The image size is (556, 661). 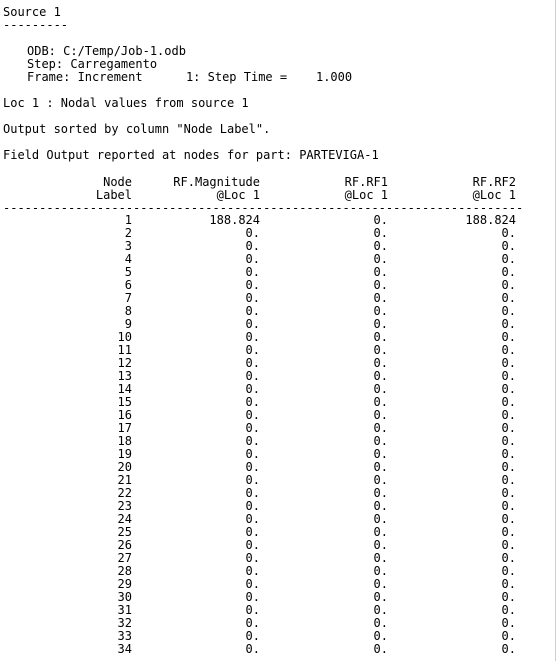 What do you see at coordinates (278, 298) in the screenshot?
I see `table-row: 7 0. 0. 0.` at bounding box center [278, 298].